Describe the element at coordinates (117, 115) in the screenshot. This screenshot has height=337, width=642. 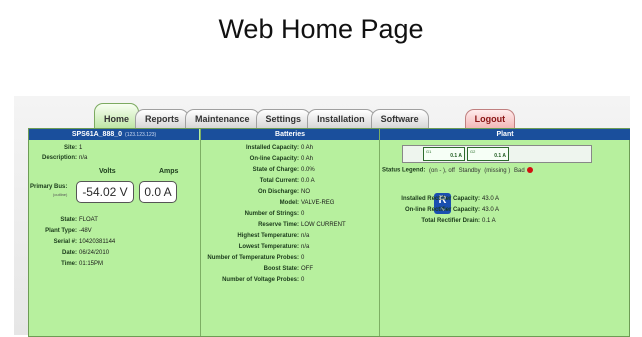
I see `tab-home: Home` at that location.